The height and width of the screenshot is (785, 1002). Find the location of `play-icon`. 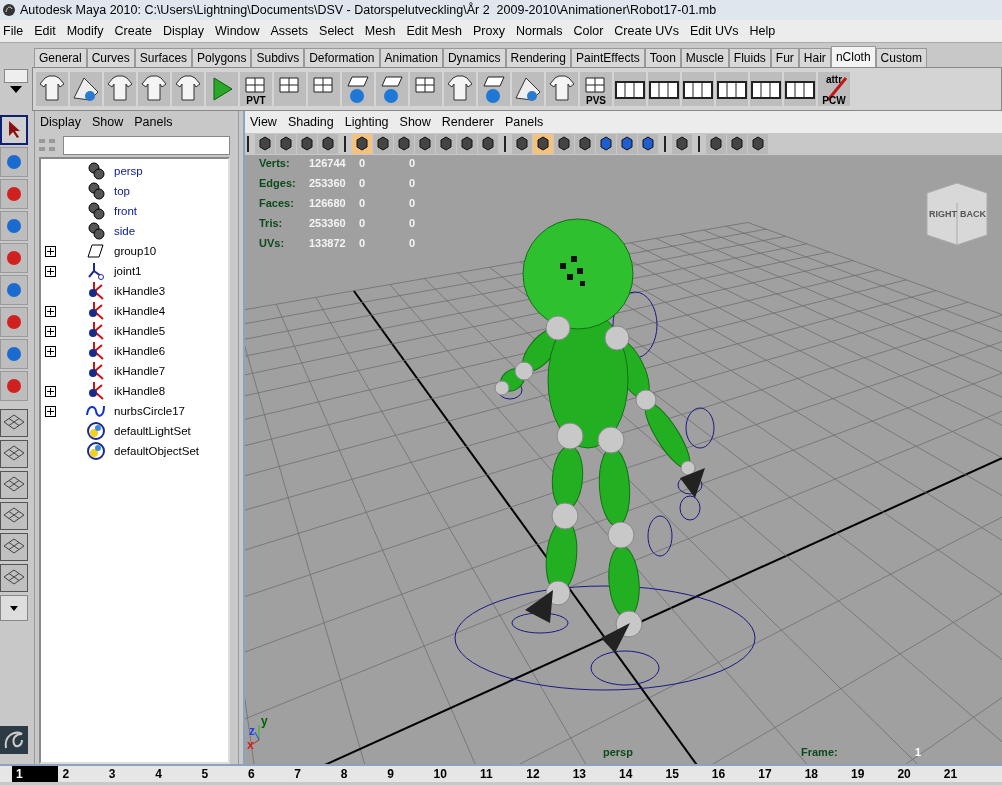

play-icon is located at coordinates (222, 89).